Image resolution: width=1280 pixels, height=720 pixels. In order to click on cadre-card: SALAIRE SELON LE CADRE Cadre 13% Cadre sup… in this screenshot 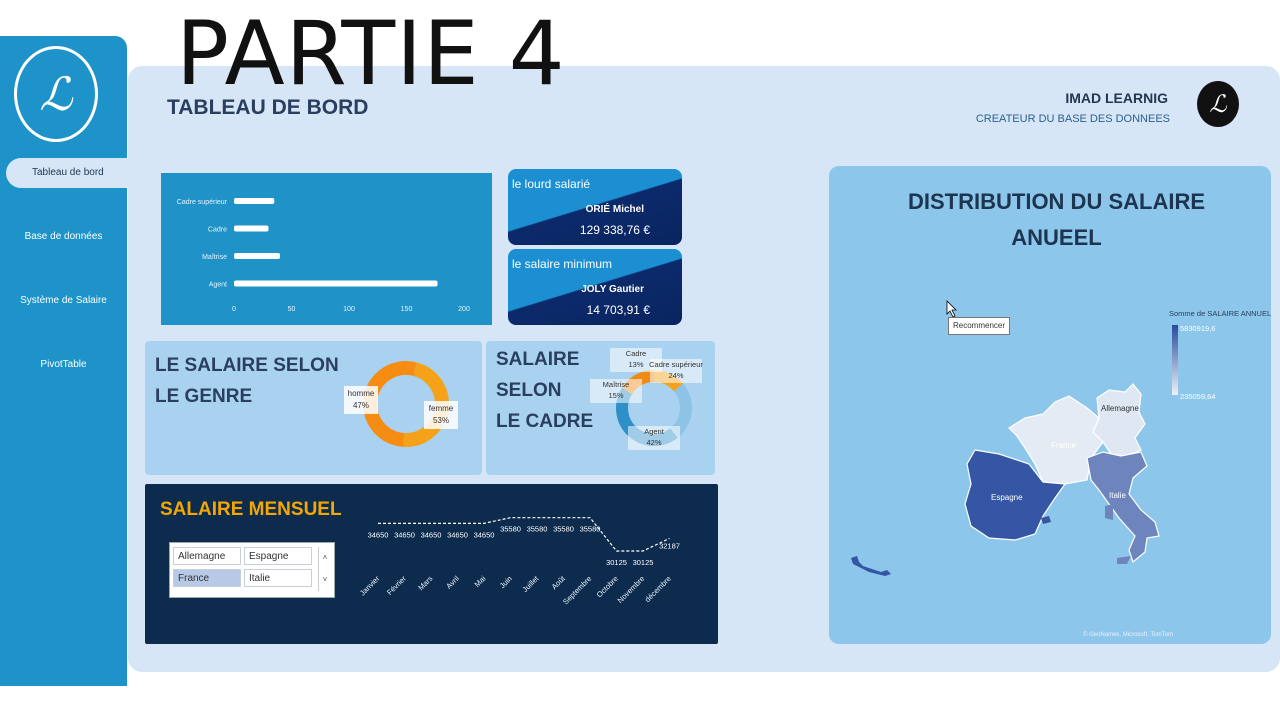, I will do `click(600, 408)`.